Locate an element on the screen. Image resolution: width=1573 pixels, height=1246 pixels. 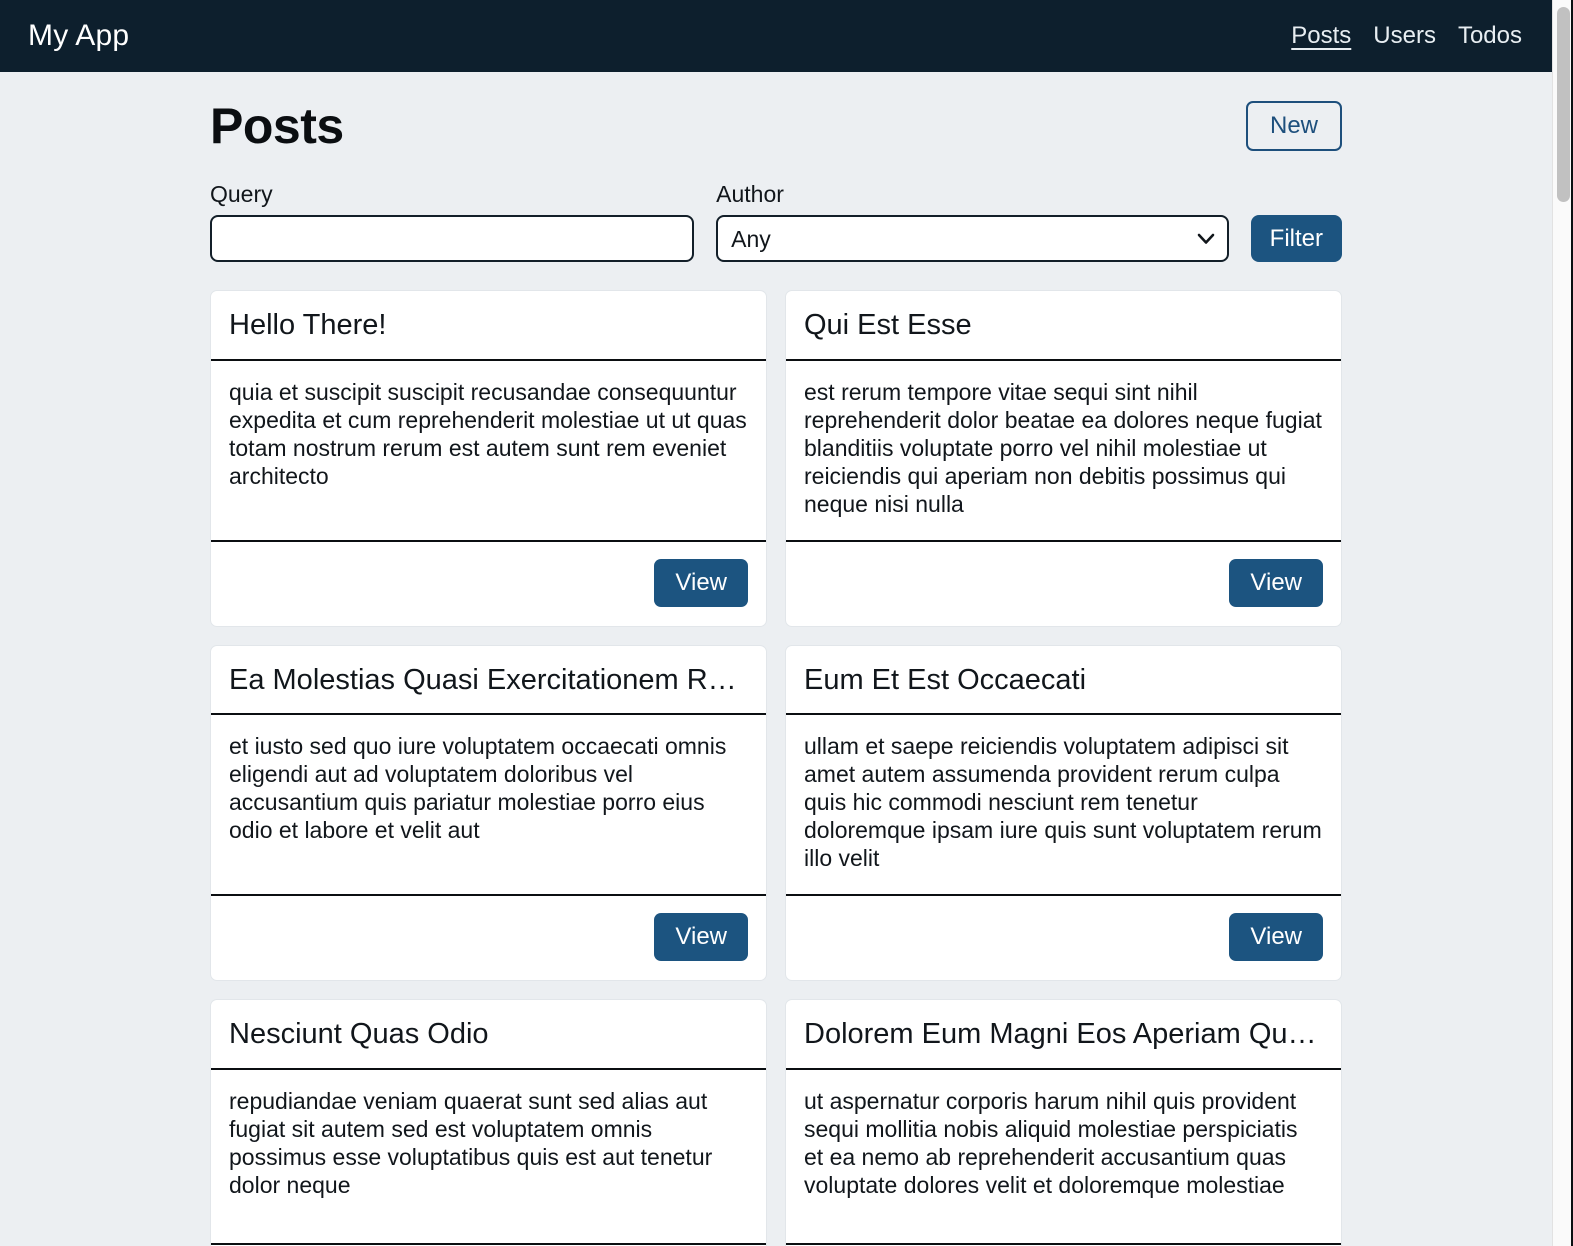
page-header: Posts New is located at coordinates (776, 116).